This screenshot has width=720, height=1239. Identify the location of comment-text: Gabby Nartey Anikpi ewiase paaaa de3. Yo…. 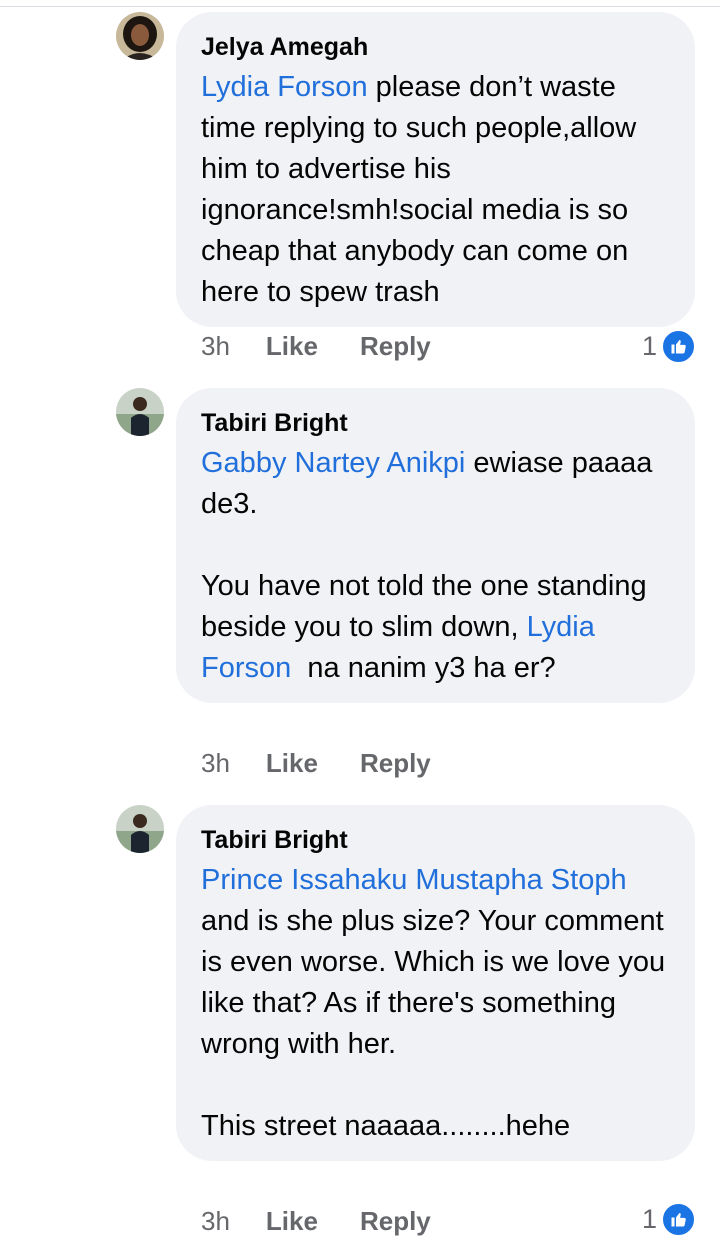
(427, 565).